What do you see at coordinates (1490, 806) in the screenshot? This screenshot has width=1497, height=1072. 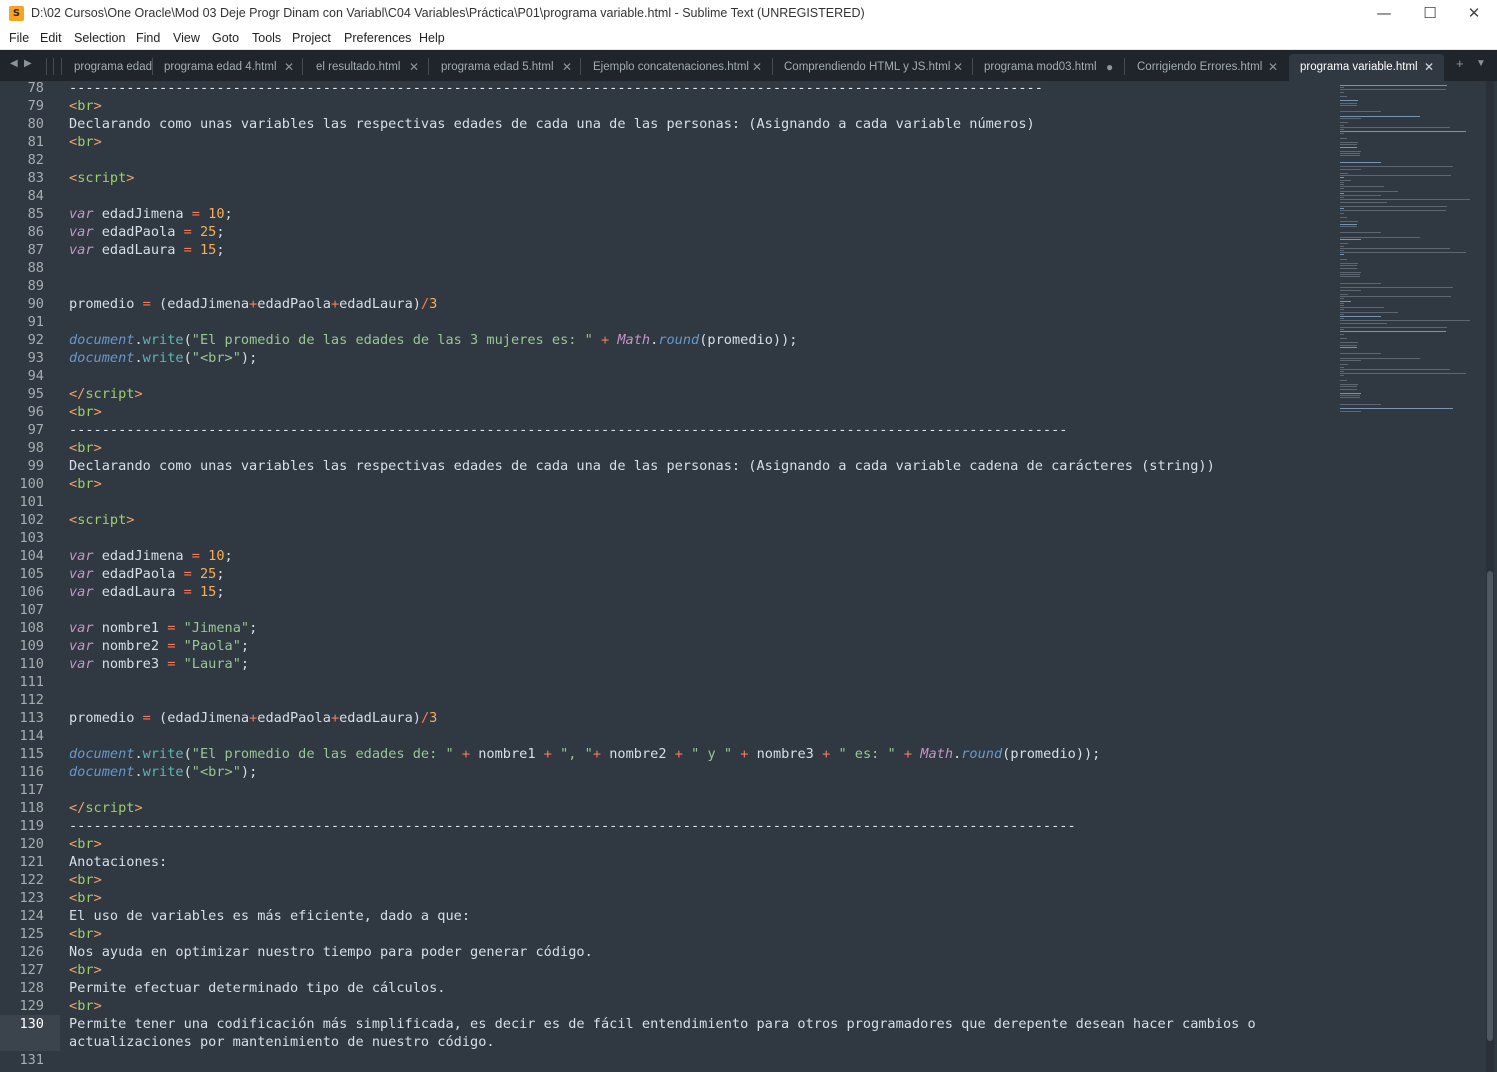 I see `scrollbar-thumb` at bounding box center [1490, 806].